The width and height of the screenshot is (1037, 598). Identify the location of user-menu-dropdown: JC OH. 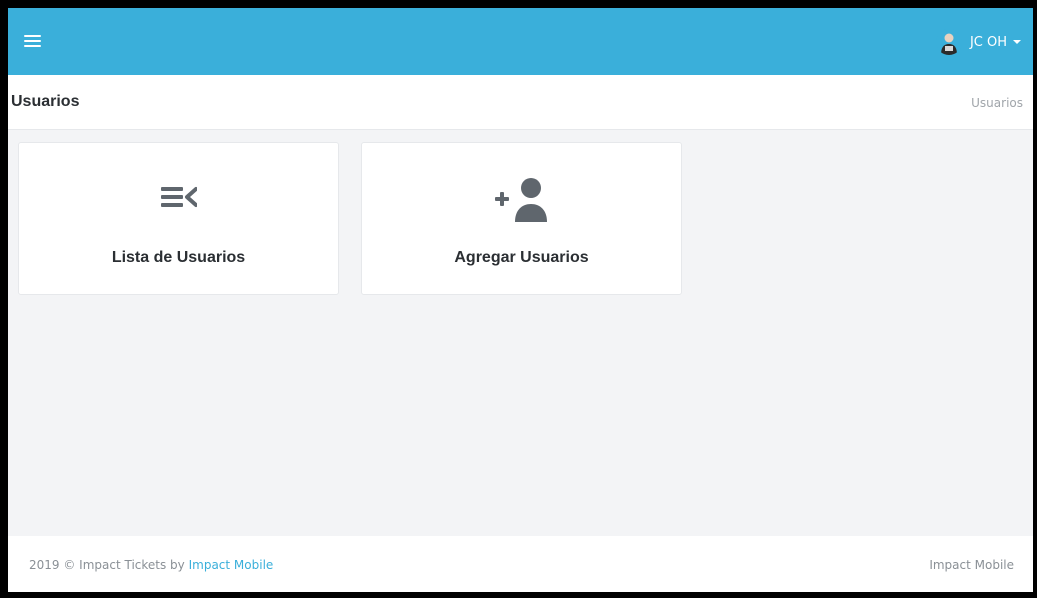
(978, 42).